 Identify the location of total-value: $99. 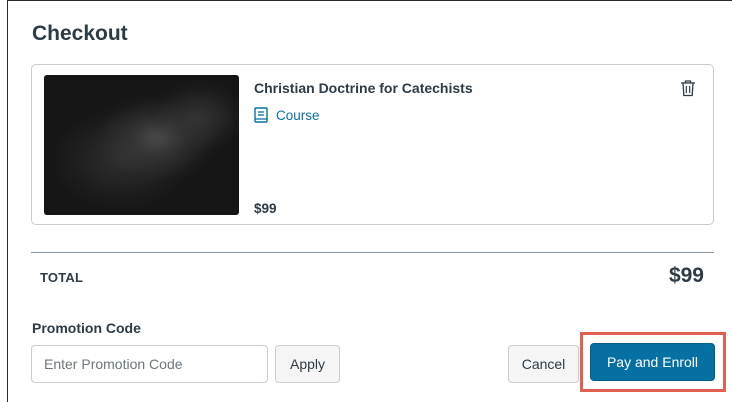
(686, 275).